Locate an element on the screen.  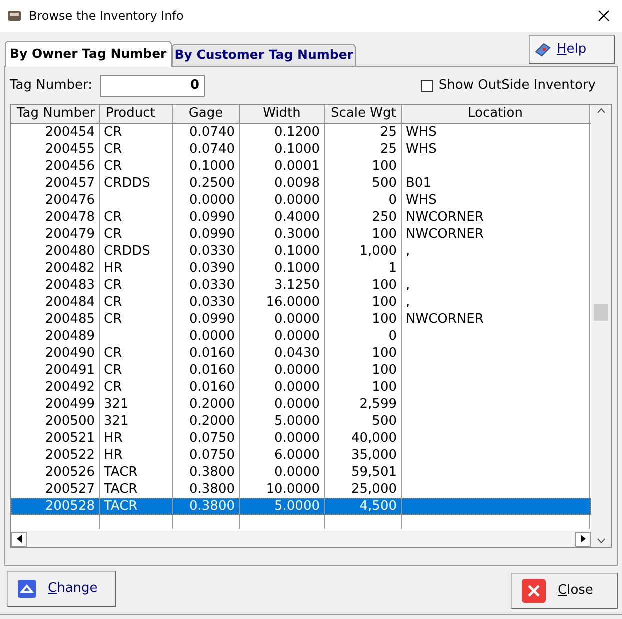
table-cell: 35,000 is located at coordinates (374, 455).